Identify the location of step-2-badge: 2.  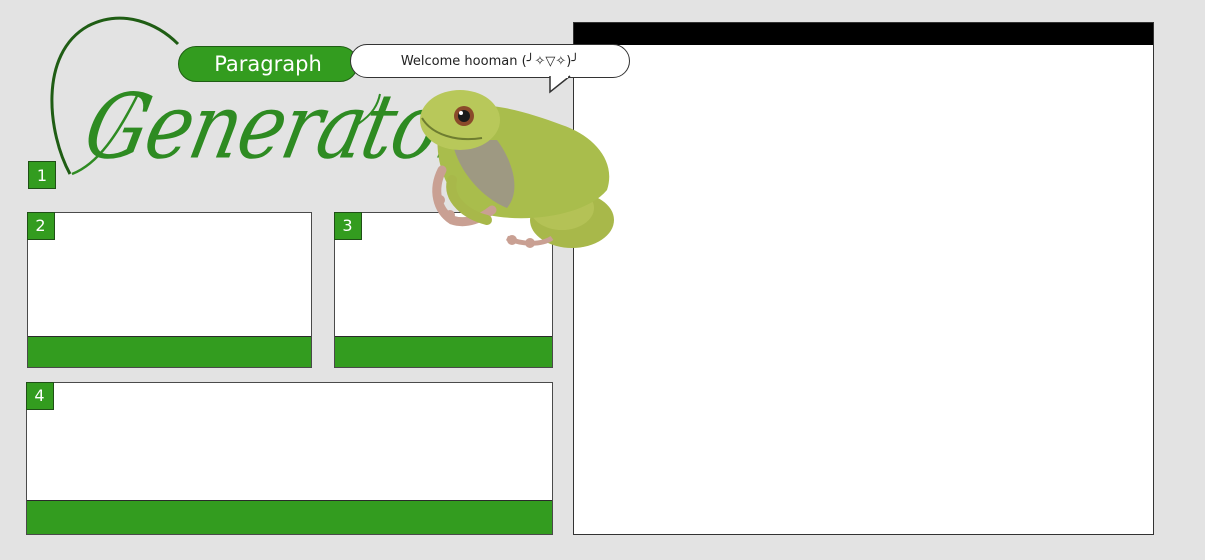
(40, 225).